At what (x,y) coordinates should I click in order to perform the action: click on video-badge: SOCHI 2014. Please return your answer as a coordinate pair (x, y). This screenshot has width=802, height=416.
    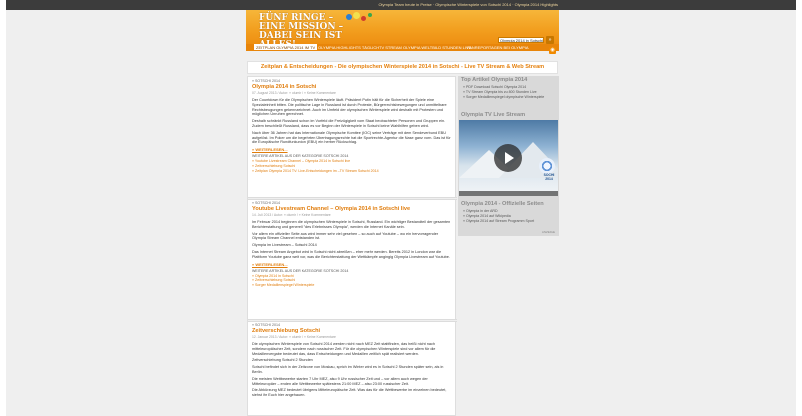
    Looking at the image, I should click on (549, 177).